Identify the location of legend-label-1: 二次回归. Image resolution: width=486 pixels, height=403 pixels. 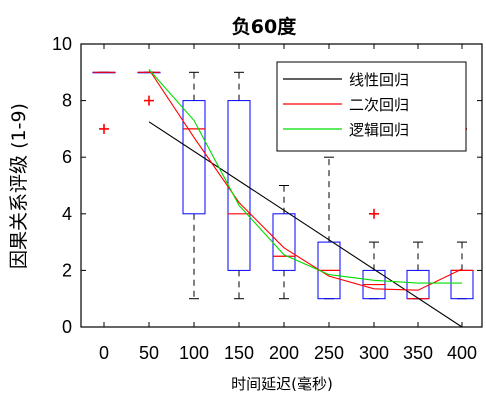
(379, 105).